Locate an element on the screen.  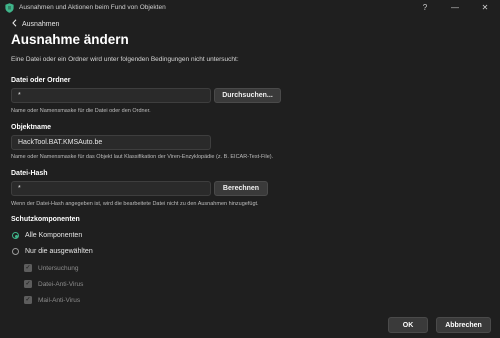
file-or-folder-label: Datei oder Ordner is located at coordinates (41, 80).